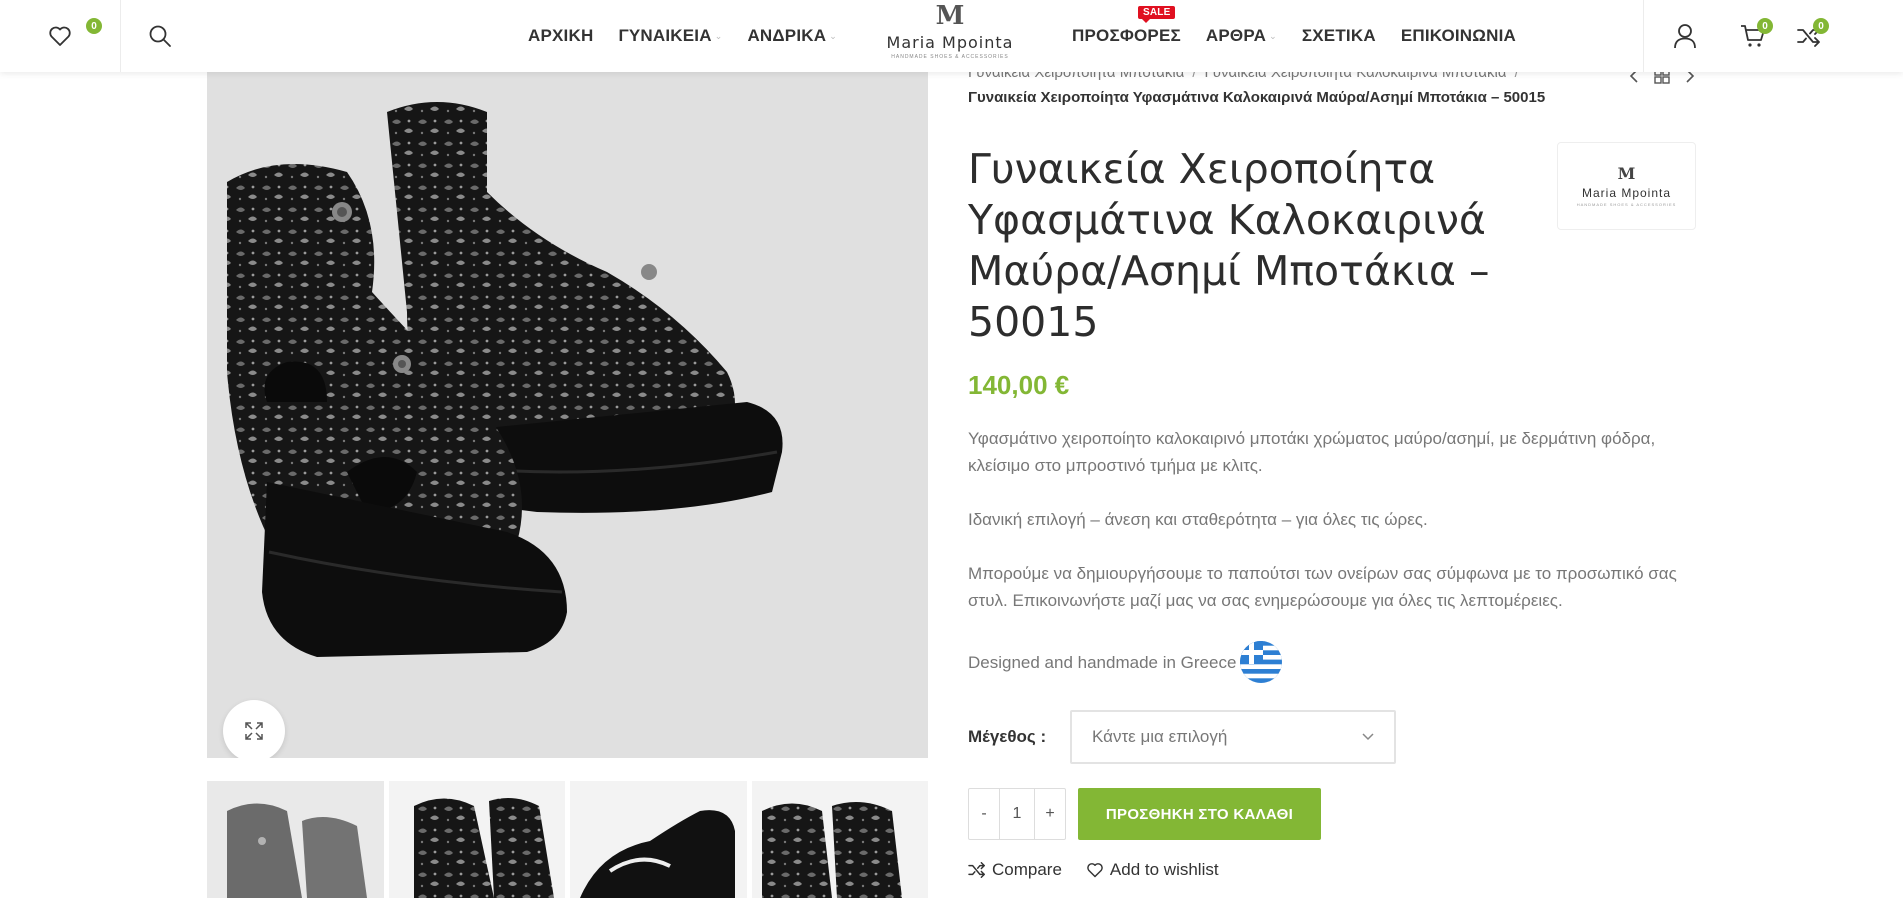  I want to click on user-icon, so click(1684, 36).